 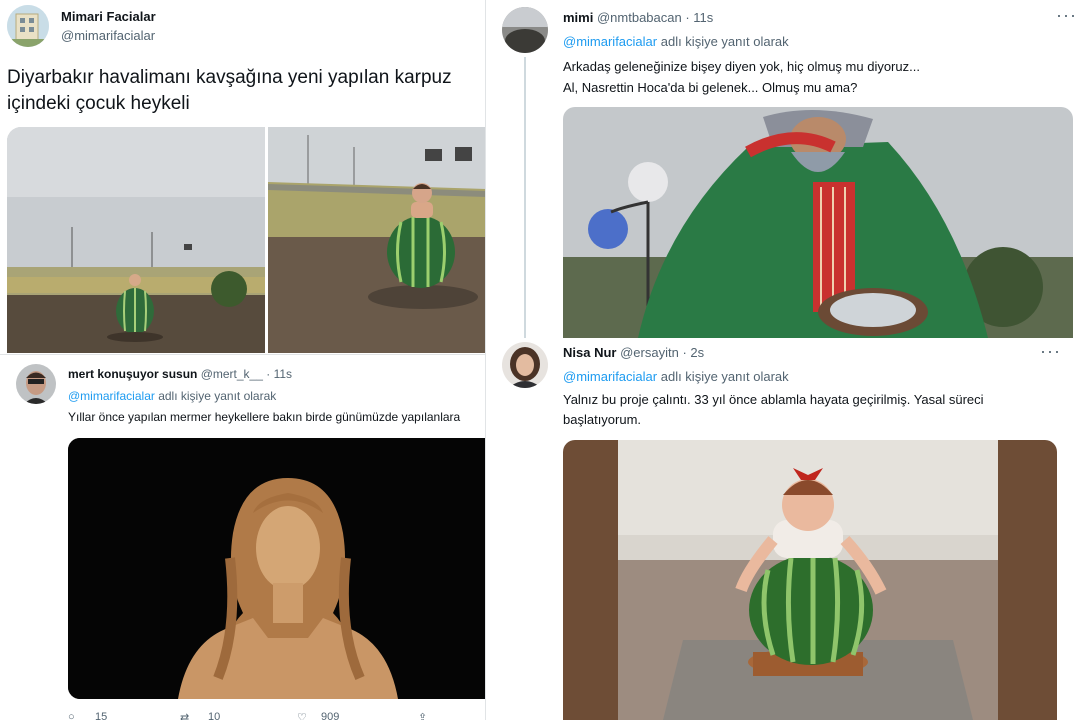 What do you see at coordinates (132, 374) in the screenshot?
I see `display-name: mert konuşuyor susun` at bounding box center [132, 374].